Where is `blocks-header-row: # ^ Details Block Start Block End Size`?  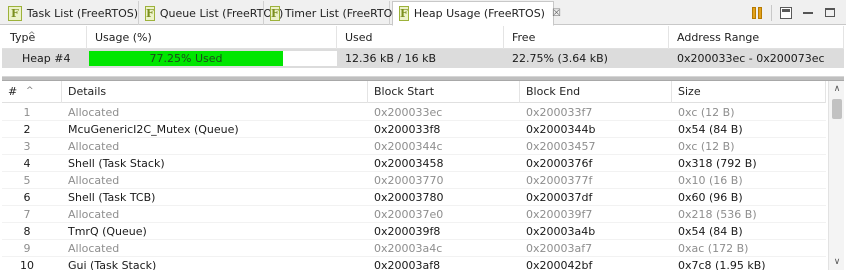
blocks-header-row: # ^ Details Block Start Block End Size is located at coordinates (414, 92).